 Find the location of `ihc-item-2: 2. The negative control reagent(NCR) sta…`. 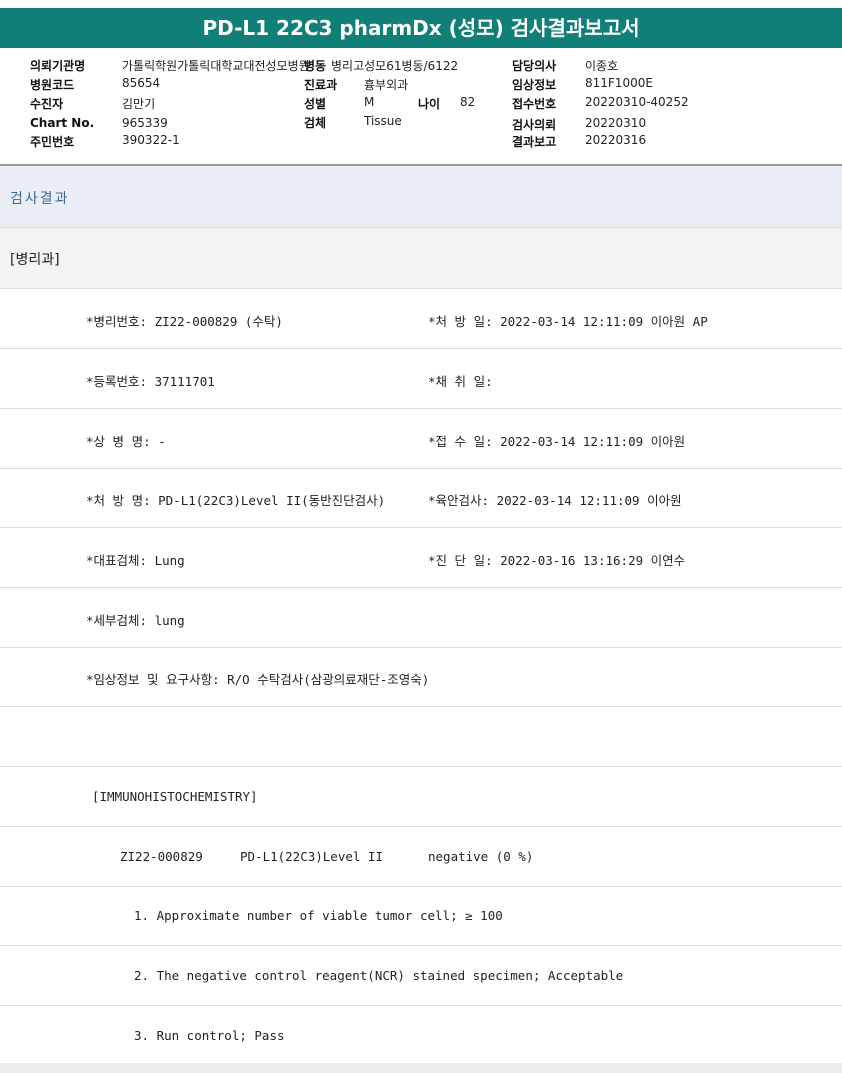

ihc-item-2: 2. The negative control reagent(NCR) sta… is located at coordinates (379, 975).